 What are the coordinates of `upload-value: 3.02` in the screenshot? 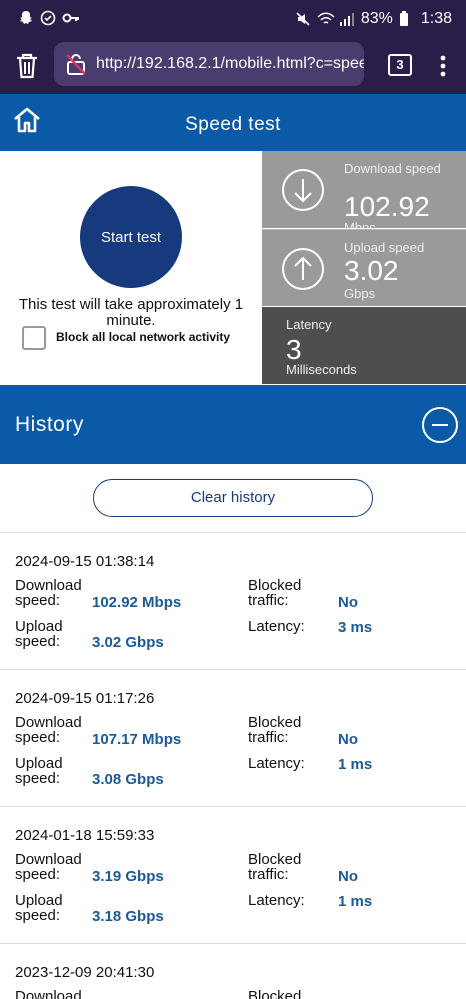 It's located at (371, 270).